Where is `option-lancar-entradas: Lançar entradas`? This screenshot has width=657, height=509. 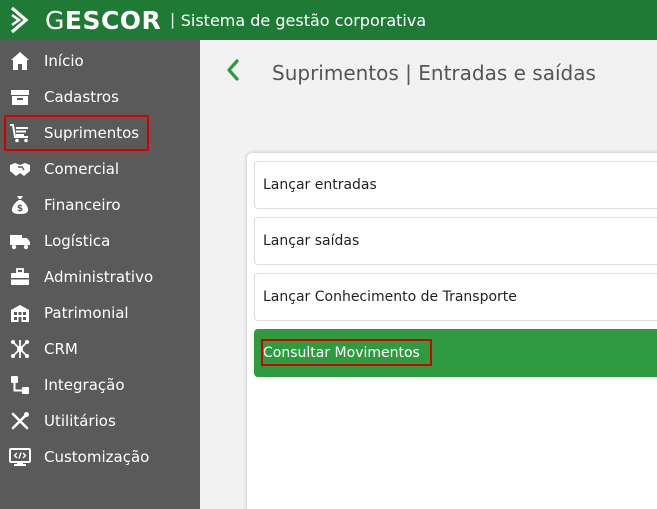
option-lancar-entradas: Lançar entradas is located at coordinates (455, 185).